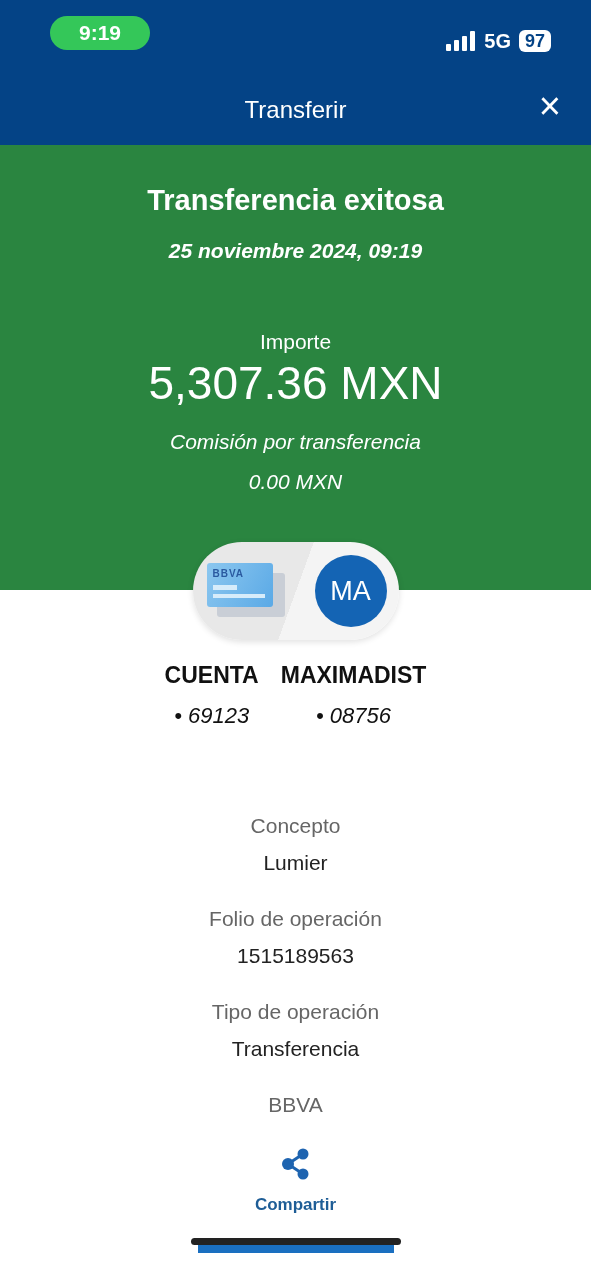 This screenshot has height=1280, width=591. What do you see at coordinates (353, 675) in the screenshot?
I see `account-name: MAXIMADIST` at bounding box center [353, 675].